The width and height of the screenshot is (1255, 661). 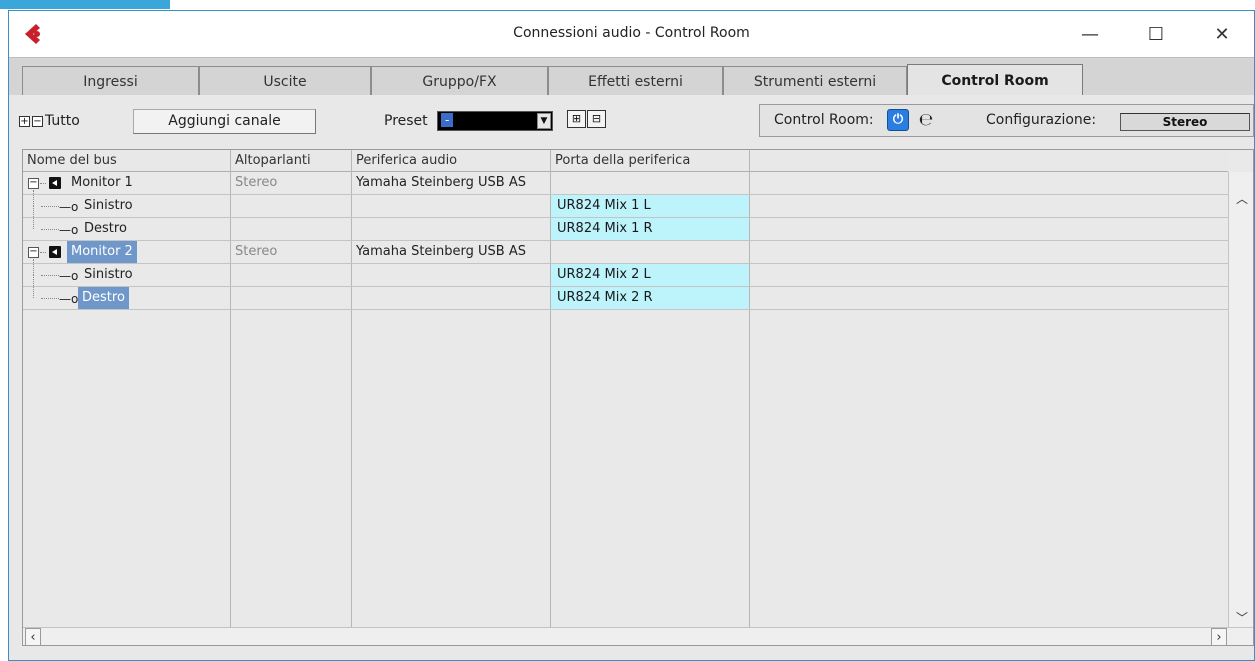 What do you see at coordinates (31, 121) in the screenshot?
I see `expand-collapse-controls: + −` at bounding box center [31, 121].